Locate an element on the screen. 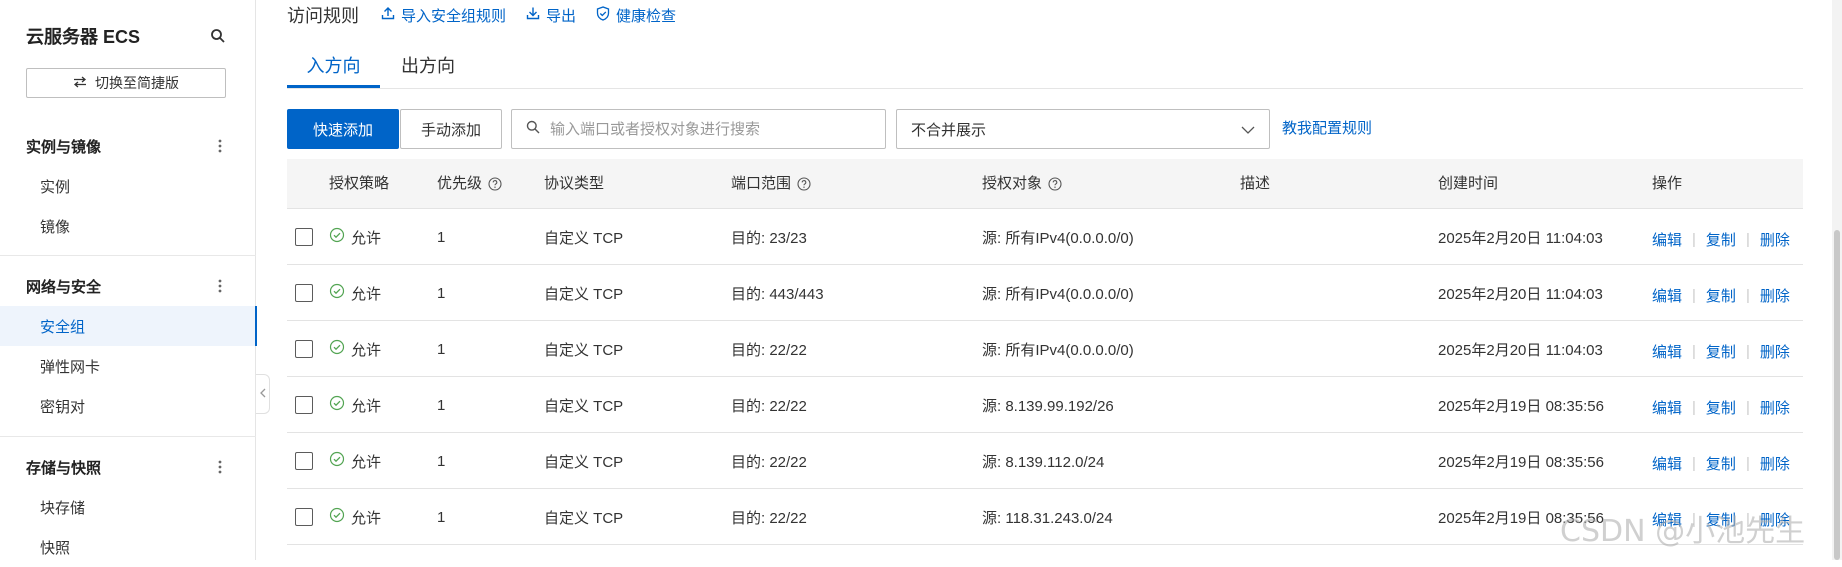  sidebar-group-title: 实例与镜像 is located at coordinates (128, 146).